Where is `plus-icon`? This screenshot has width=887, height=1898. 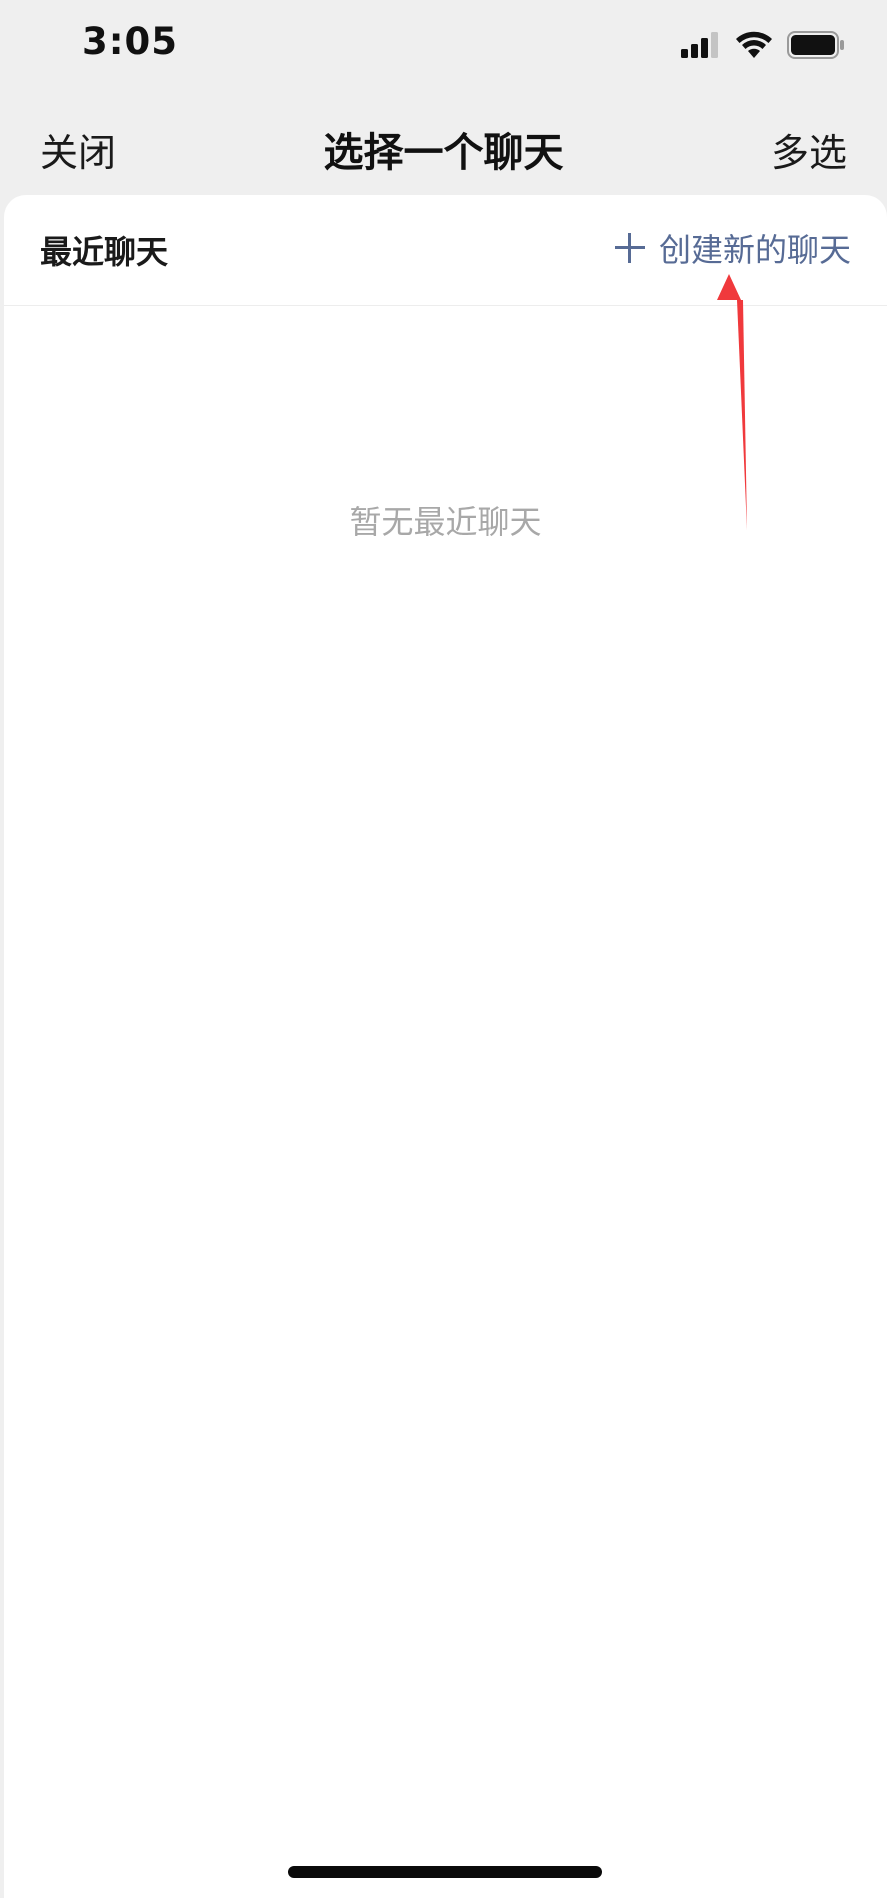 plus-icon is located at coordinates (629, 248).